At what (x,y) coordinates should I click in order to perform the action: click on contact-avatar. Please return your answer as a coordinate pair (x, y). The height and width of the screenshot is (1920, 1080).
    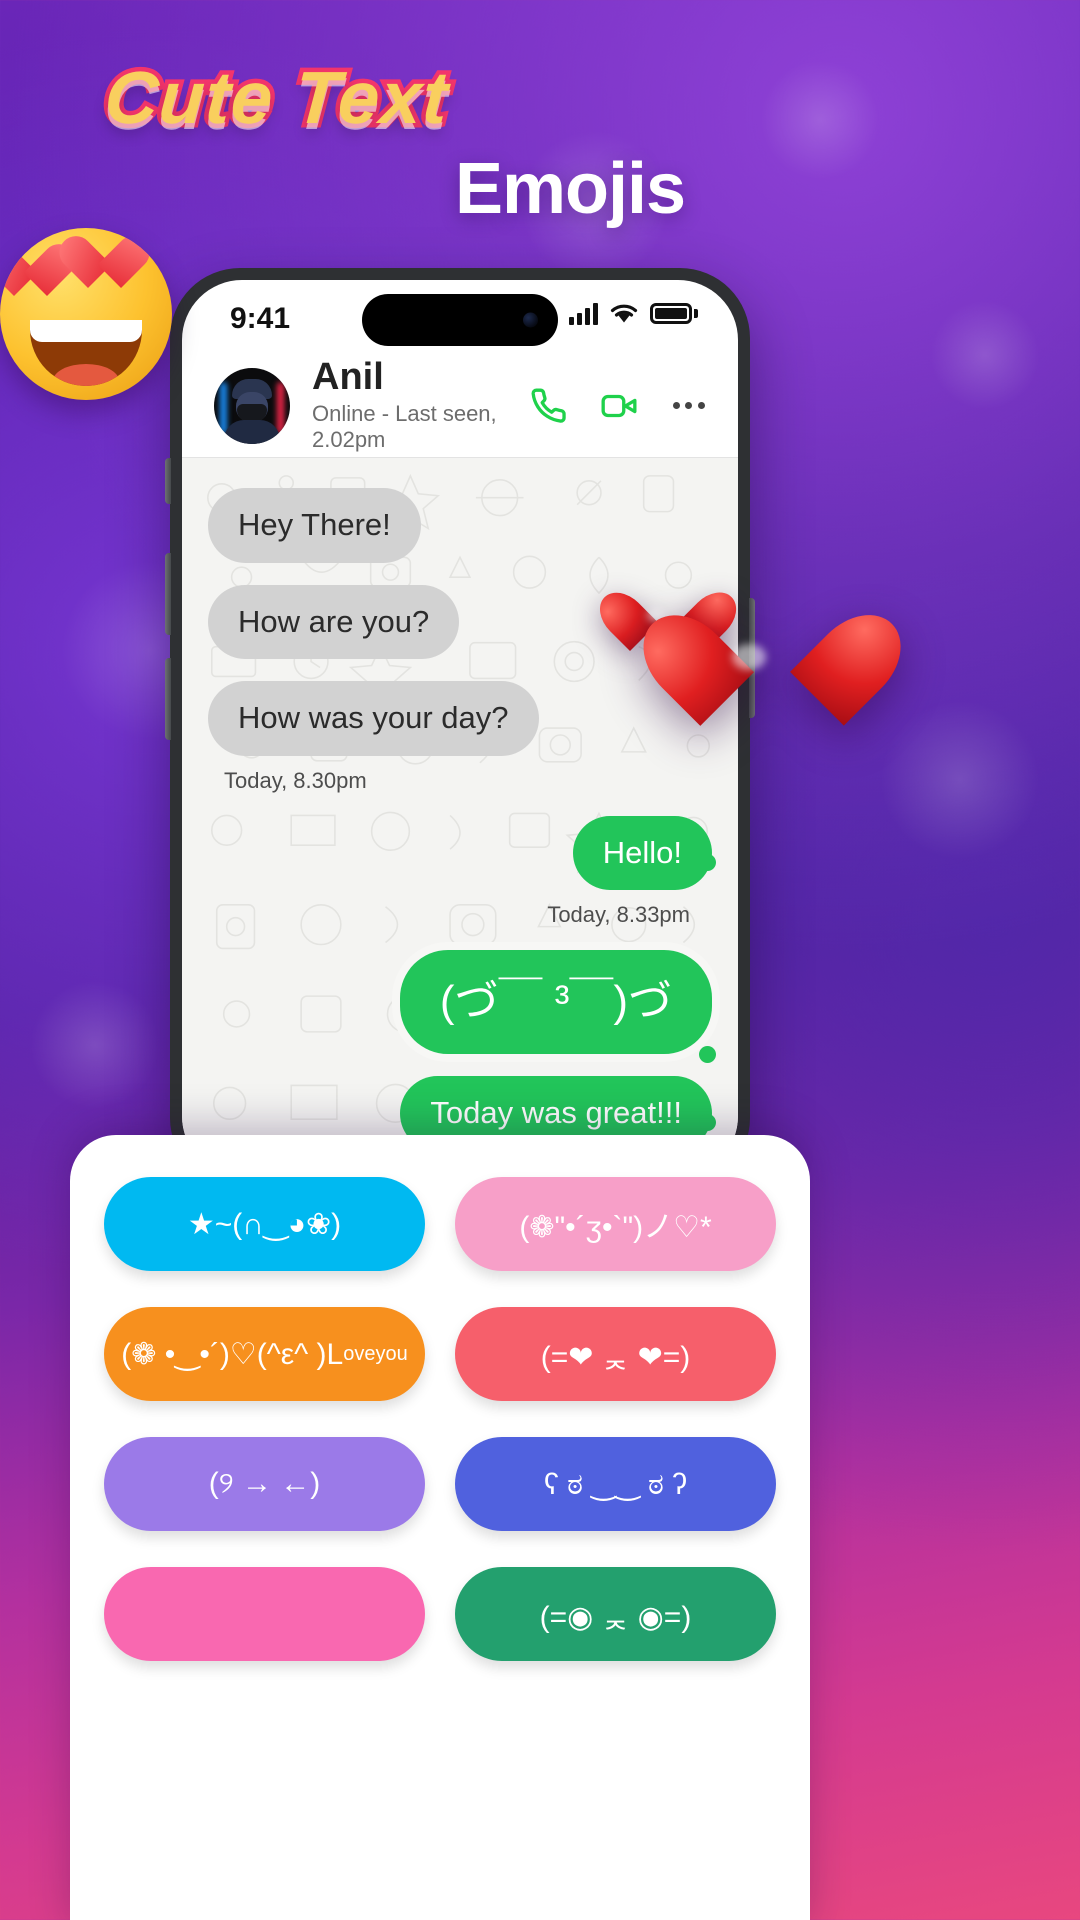
    Looking at the image, I should click on (252, 405).